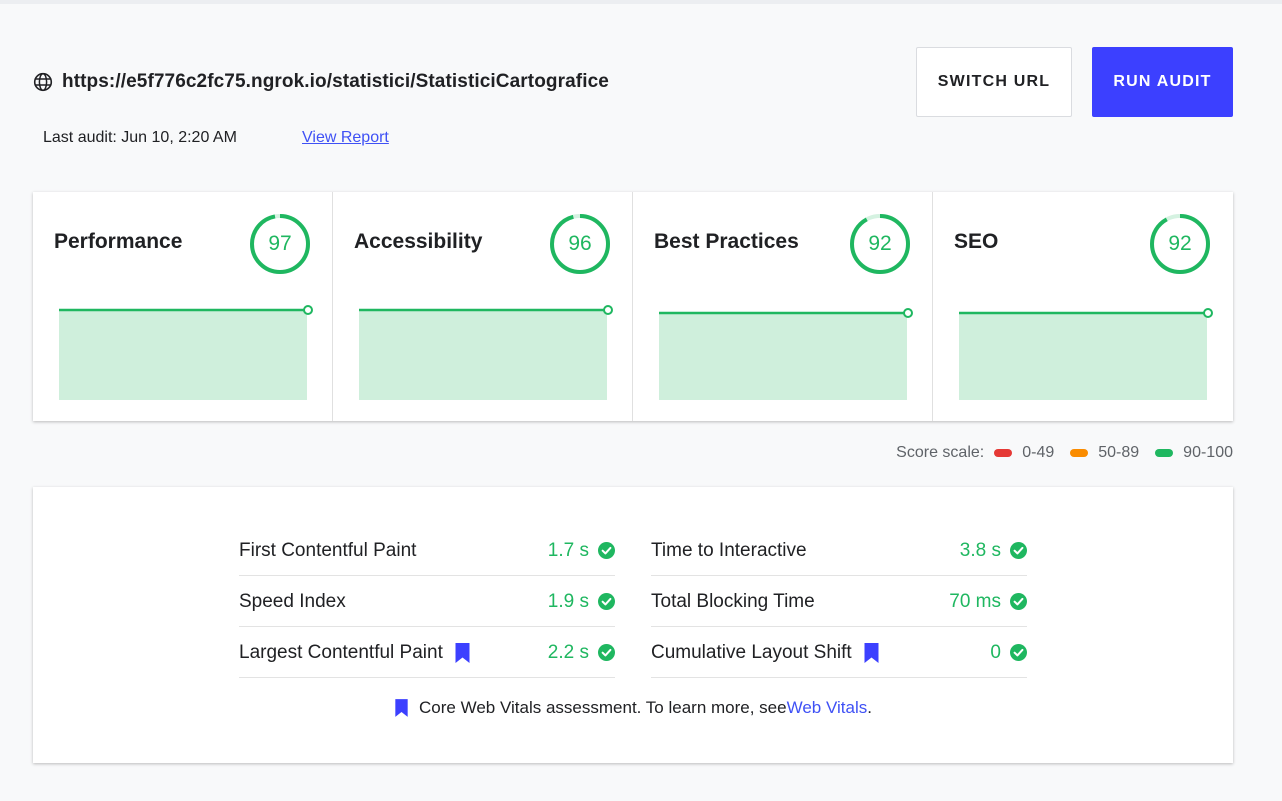  What do you see at coordinates (729, 550) in the screenshot?
I see `metric-name: Time to Interactive` at bounding box center [729, 550].